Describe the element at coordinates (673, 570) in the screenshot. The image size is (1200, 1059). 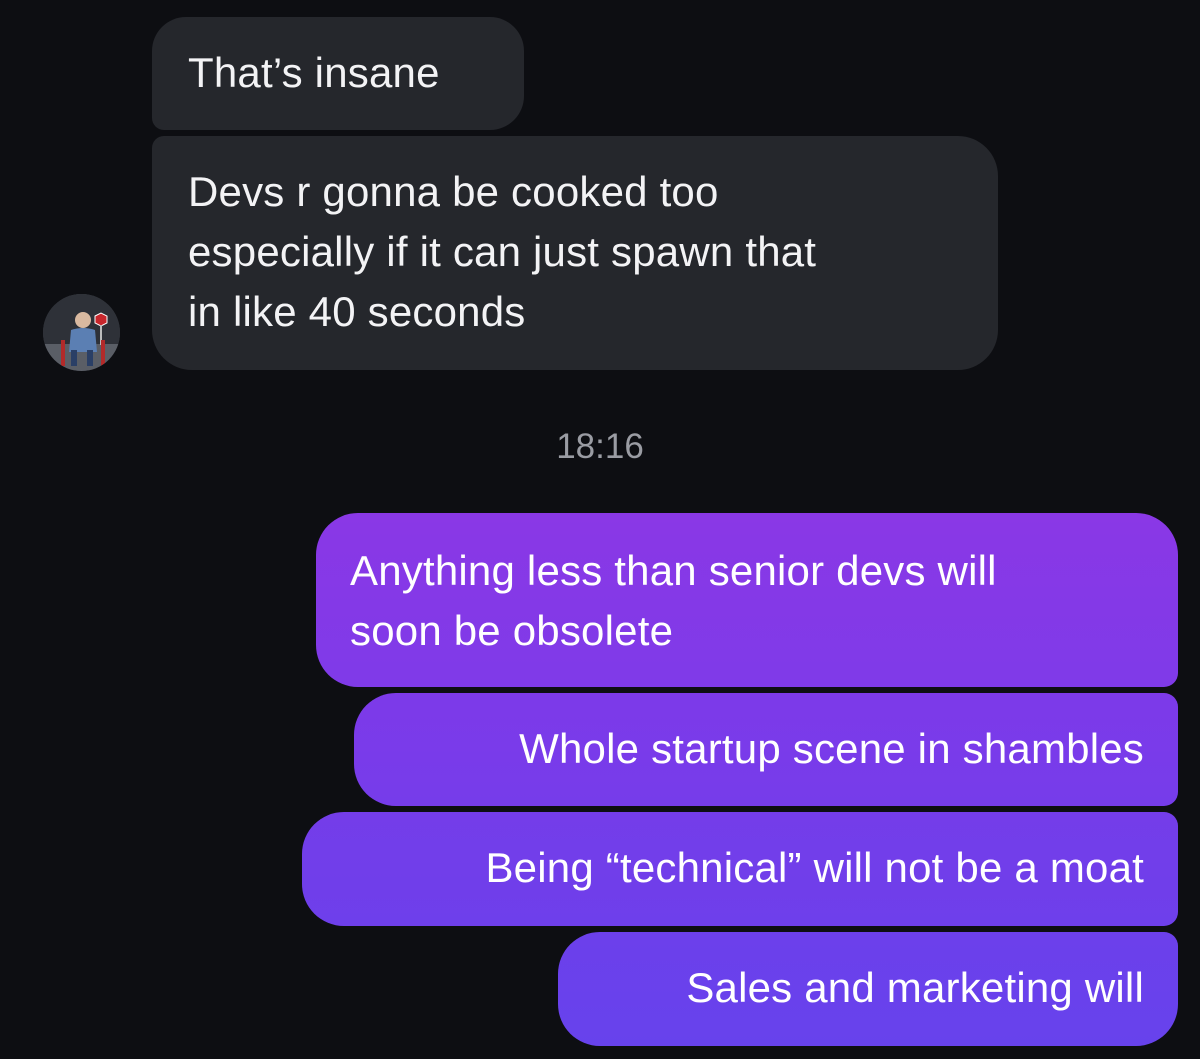
I see `message-text-line: Anything less than senior devs will` at that location.